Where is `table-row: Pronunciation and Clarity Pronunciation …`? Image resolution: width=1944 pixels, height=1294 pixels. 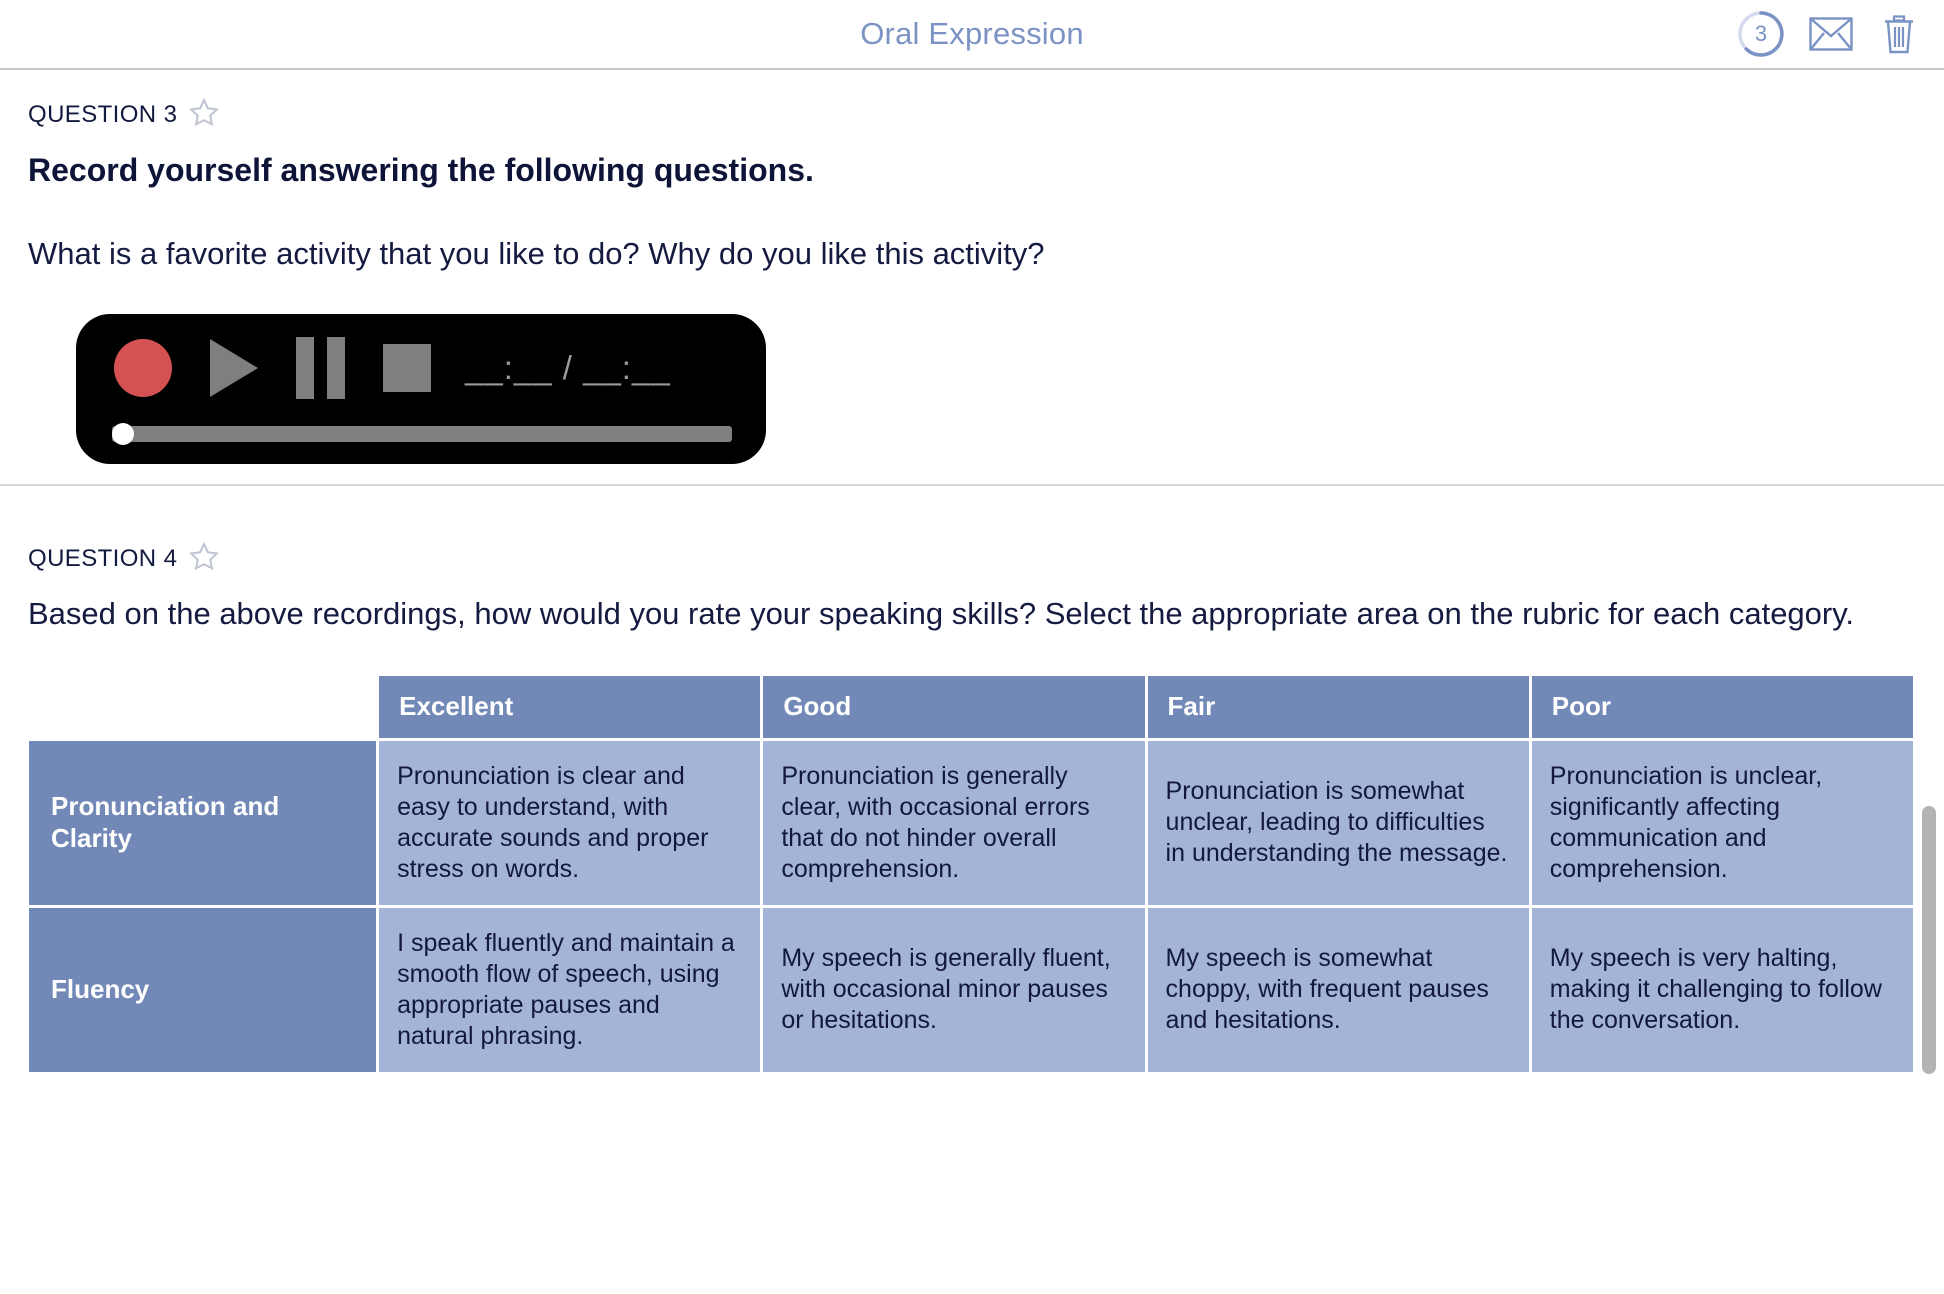
table-row: Pronunciation and Clarity Pronunciation … is located at coordinates (971, 822).